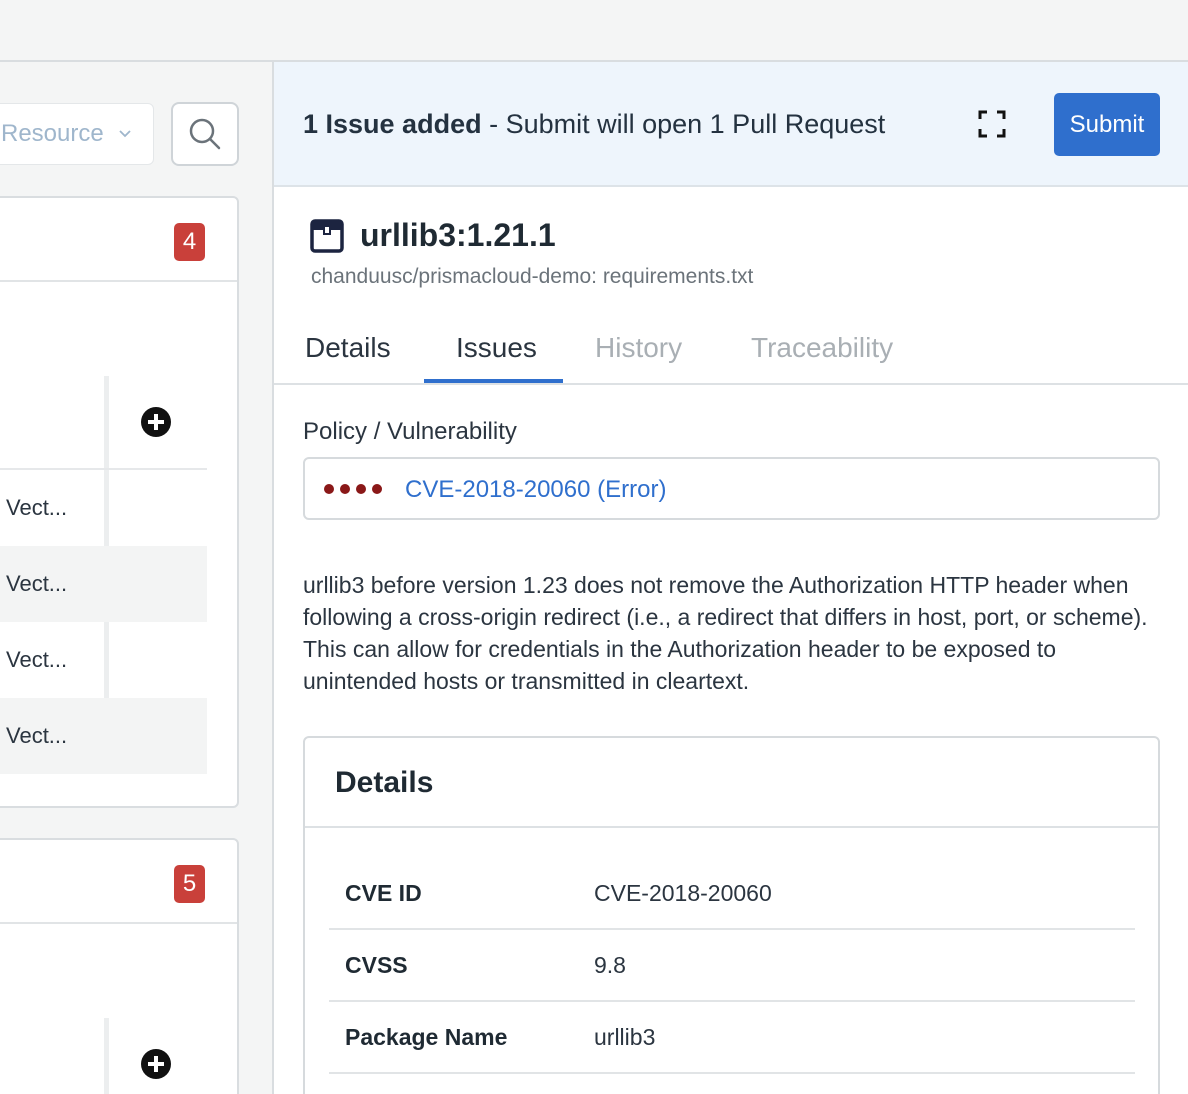 The height and width of the screenshot is (1094, 1188). I want to click on resource-filter-dropdown: Resource, so click(77, 134).